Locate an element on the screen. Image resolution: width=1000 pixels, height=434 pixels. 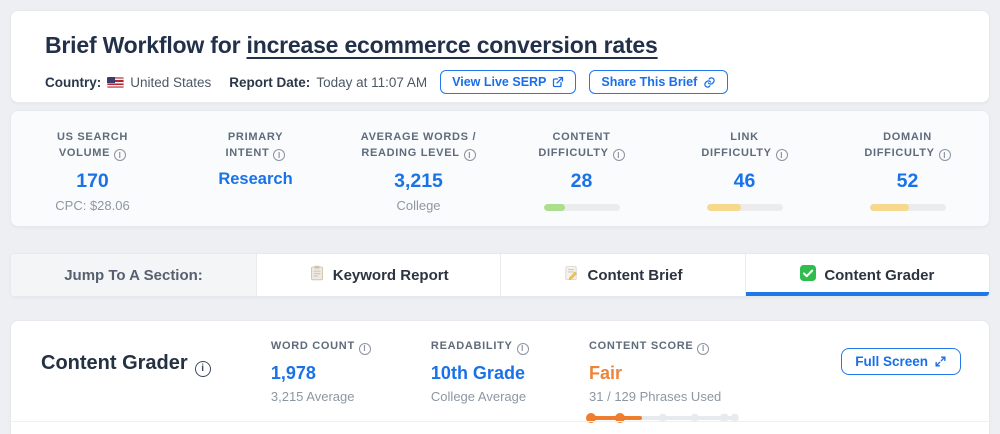
clipboard-icon is located at coordinates (317, 275).